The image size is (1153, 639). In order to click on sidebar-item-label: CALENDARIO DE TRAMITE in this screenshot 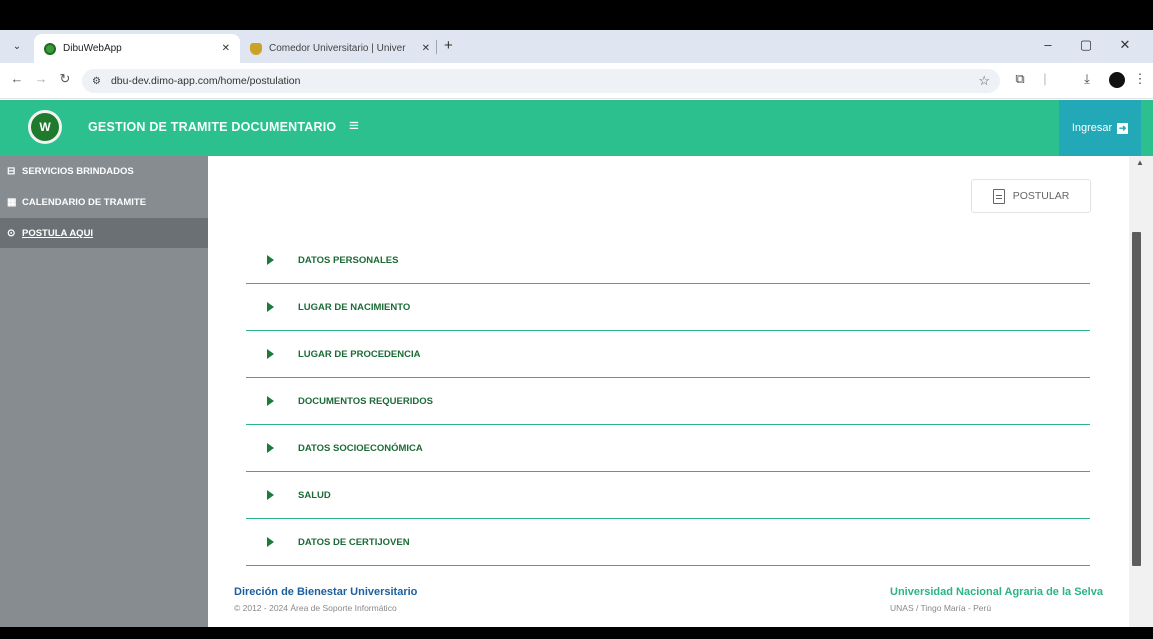, I will do `click(84, 202)`.